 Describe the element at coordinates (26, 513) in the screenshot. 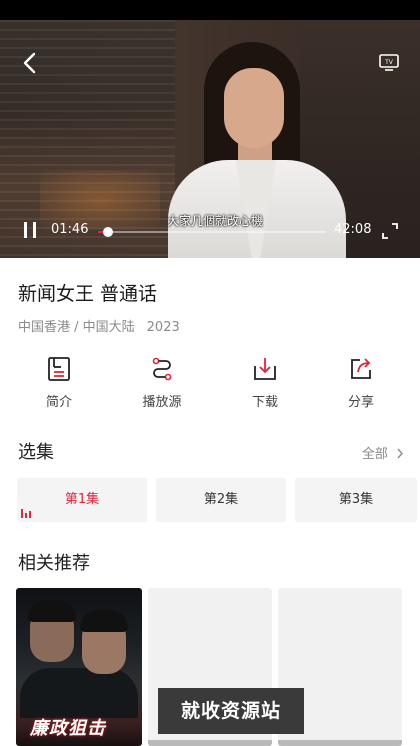

I see `now-playing-icon` at that location.